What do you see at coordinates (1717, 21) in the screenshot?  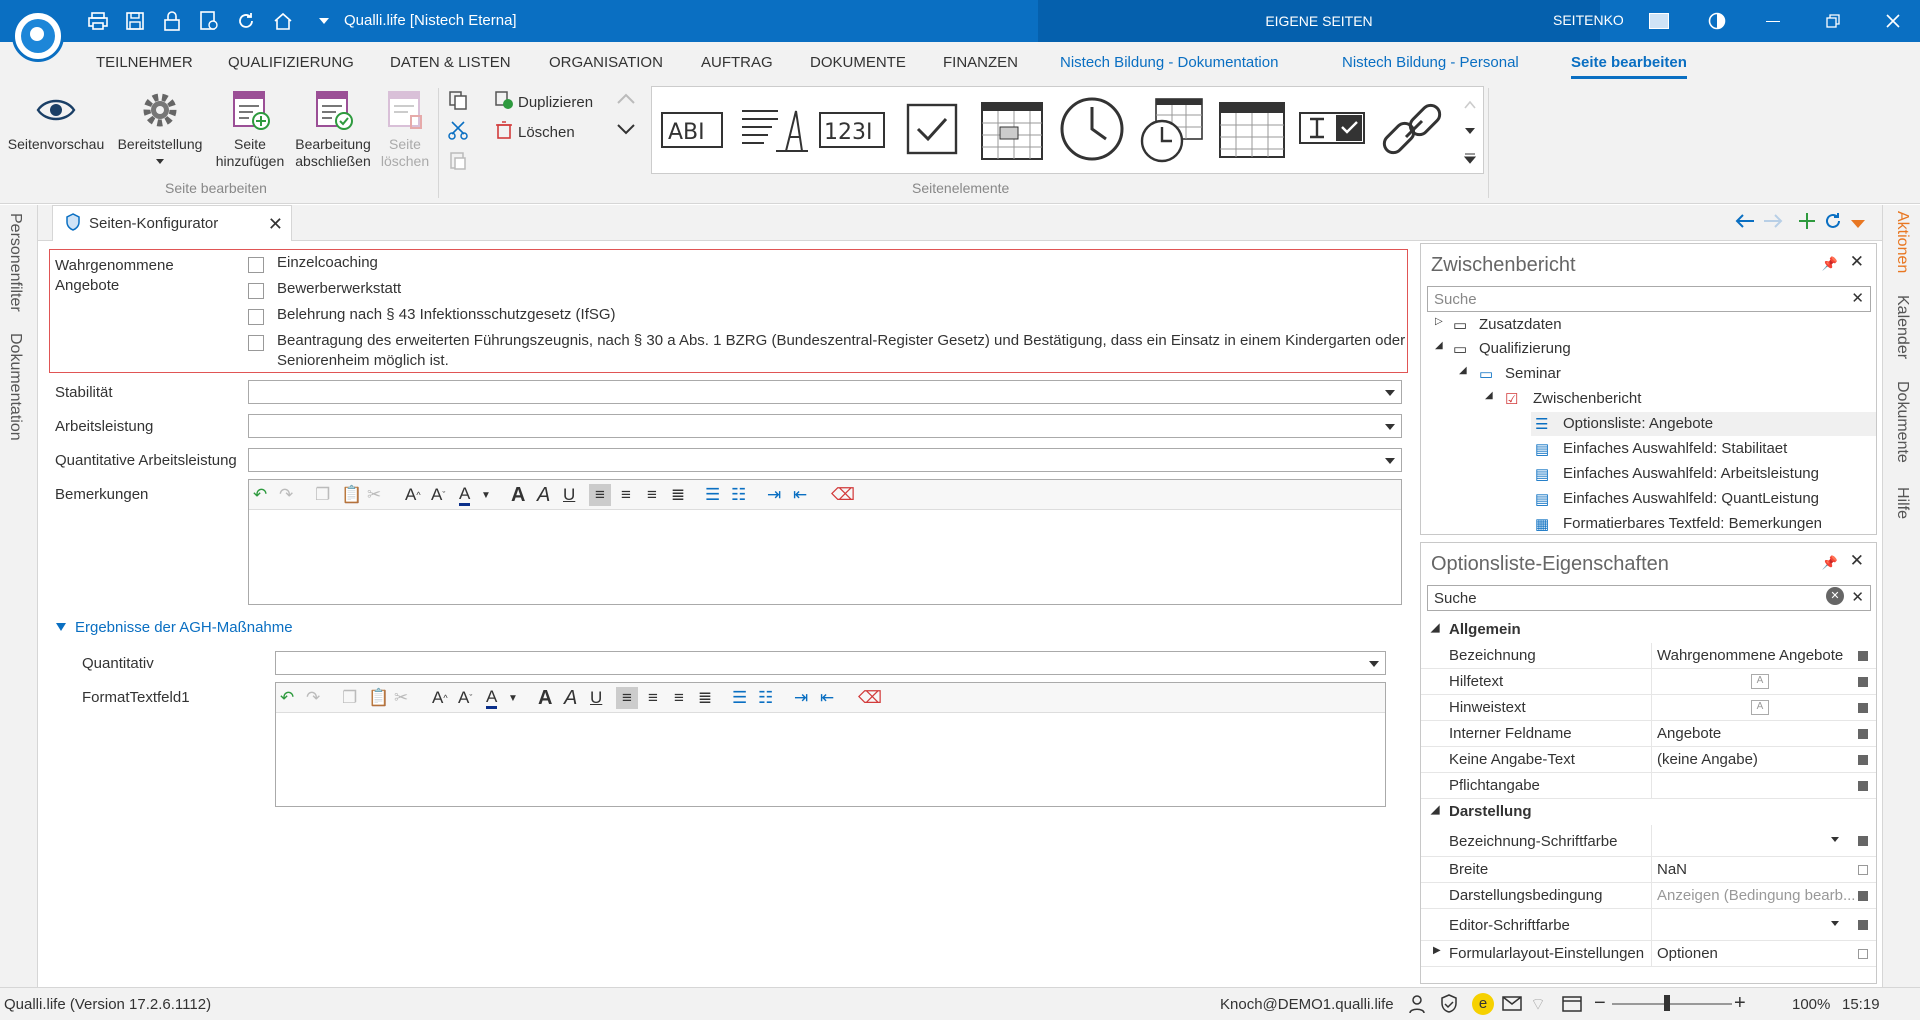 I see `contrast-icon` at bounding box center [1717, 21].